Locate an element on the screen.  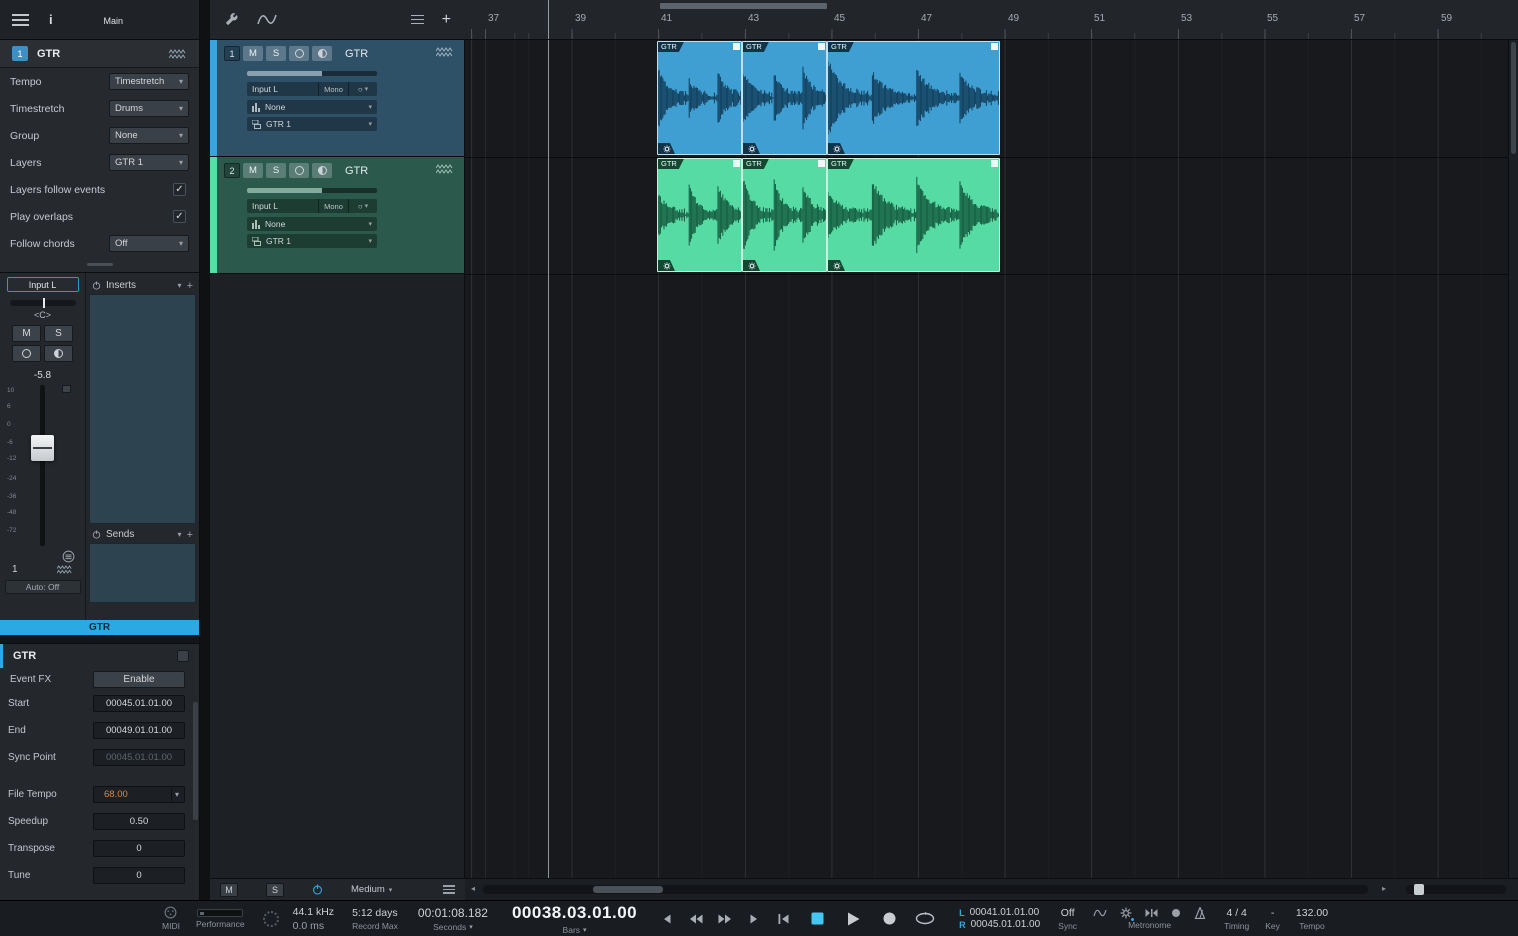
event-active-checkbox is located at coordinates (183, 656).